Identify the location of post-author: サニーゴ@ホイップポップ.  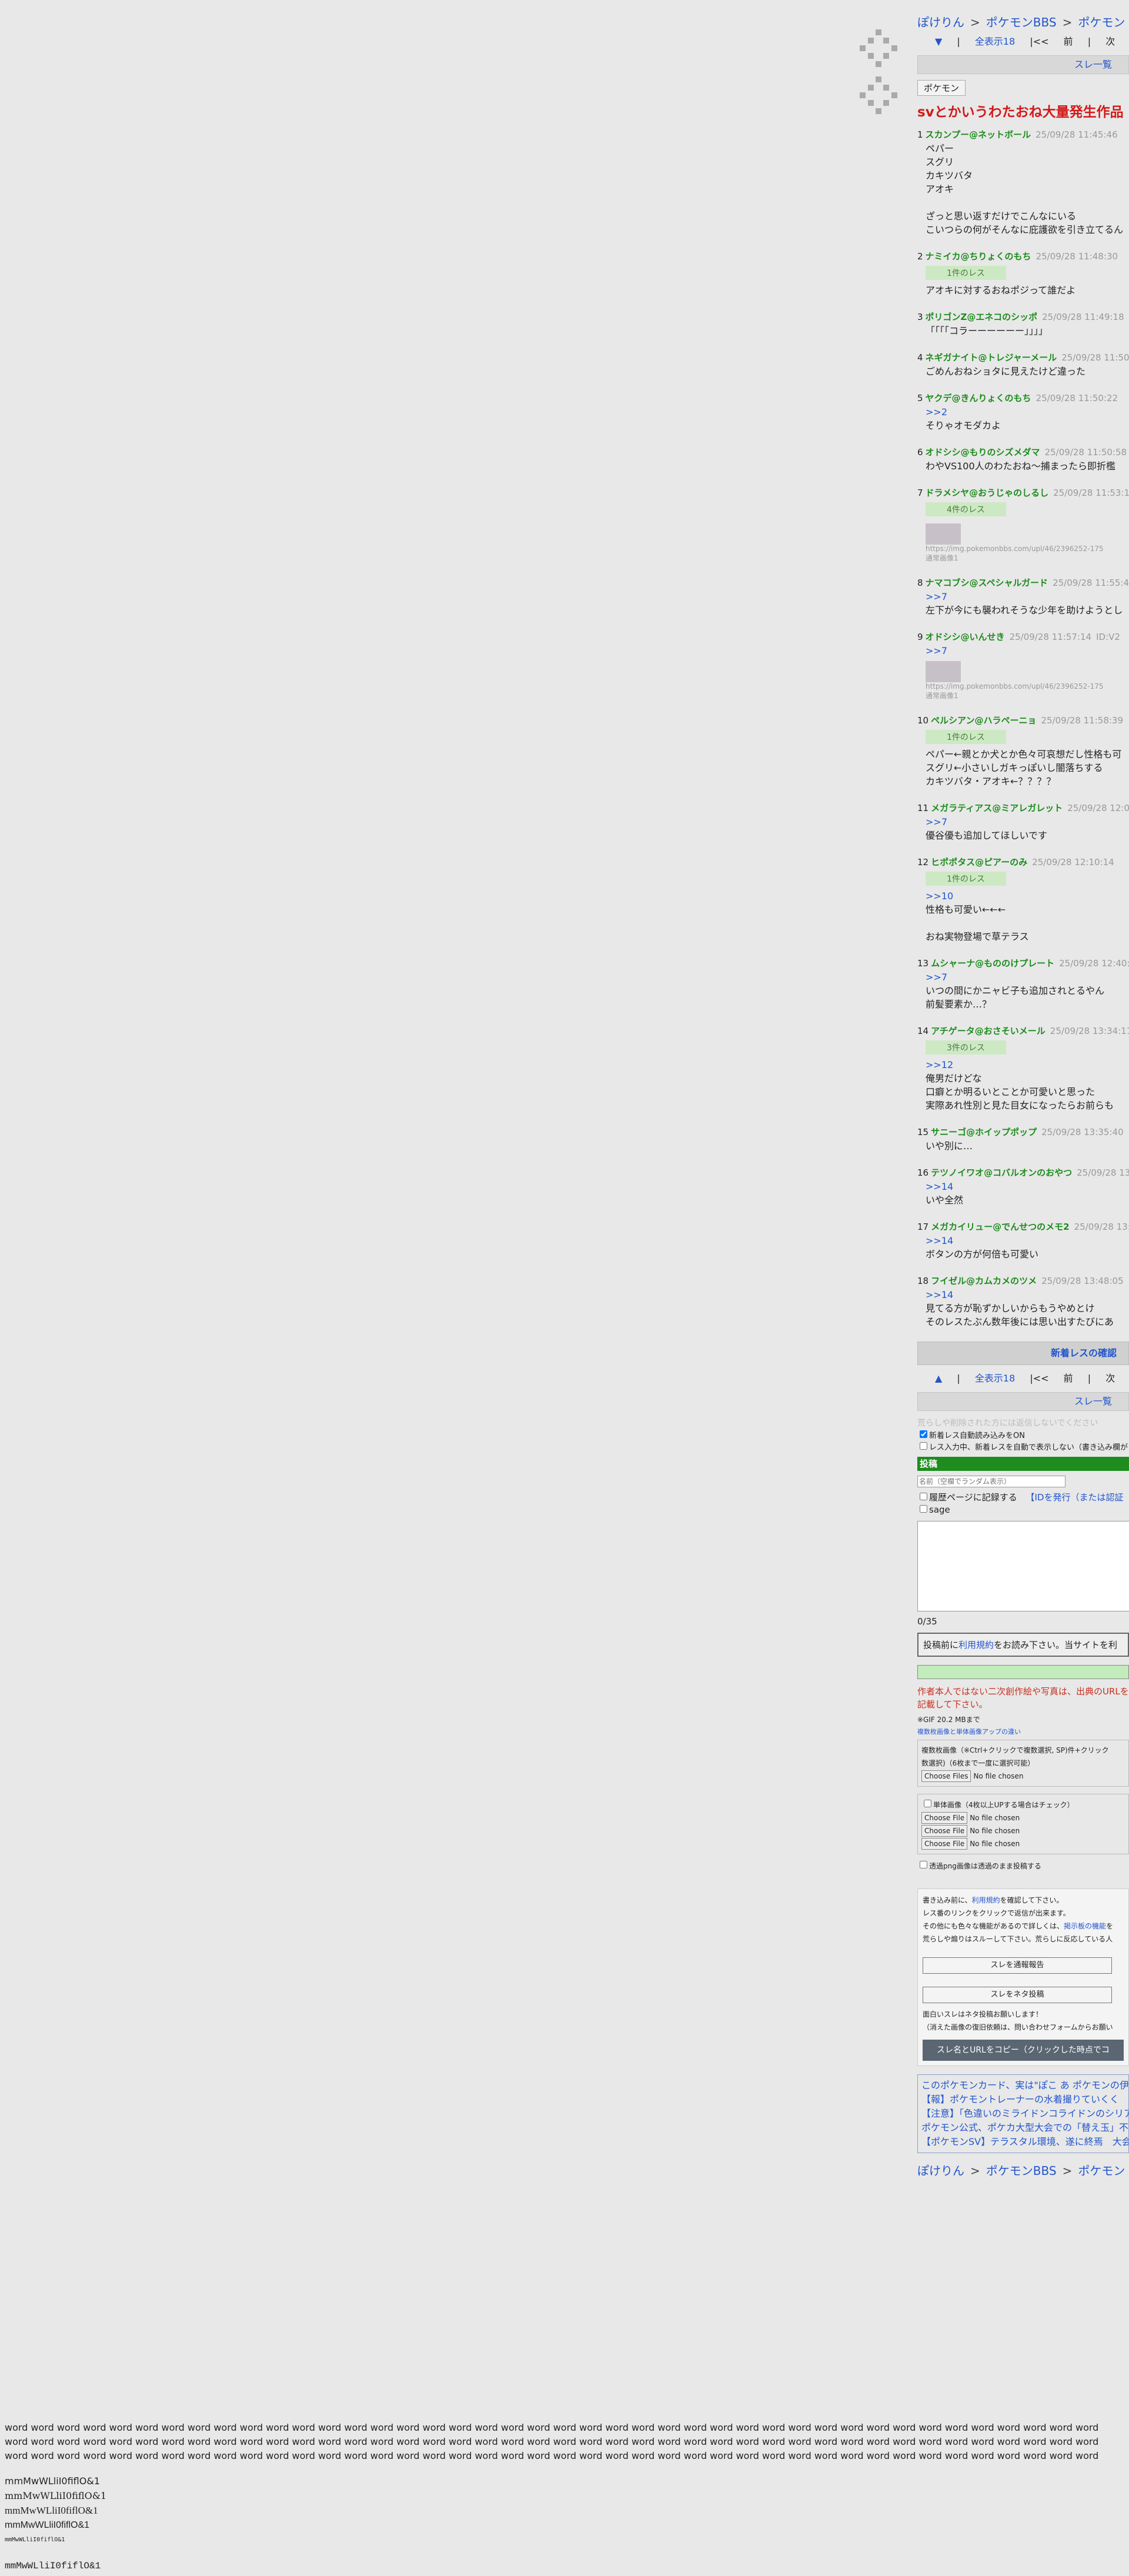
(984, 1132).